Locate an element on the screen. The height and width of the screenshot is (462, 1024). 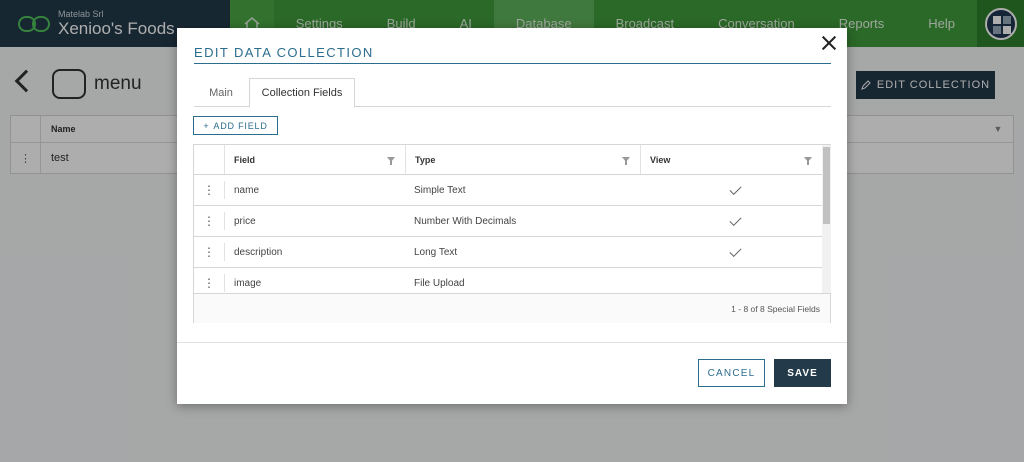
field-name-cell: description is located at coordinates (314, 252).